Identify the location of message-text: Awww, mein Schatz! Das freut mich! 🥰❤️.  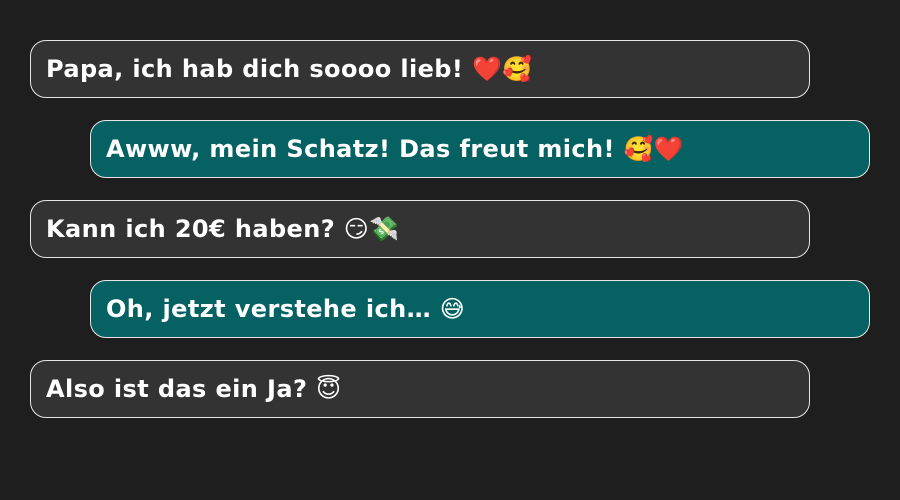
(395, 149).